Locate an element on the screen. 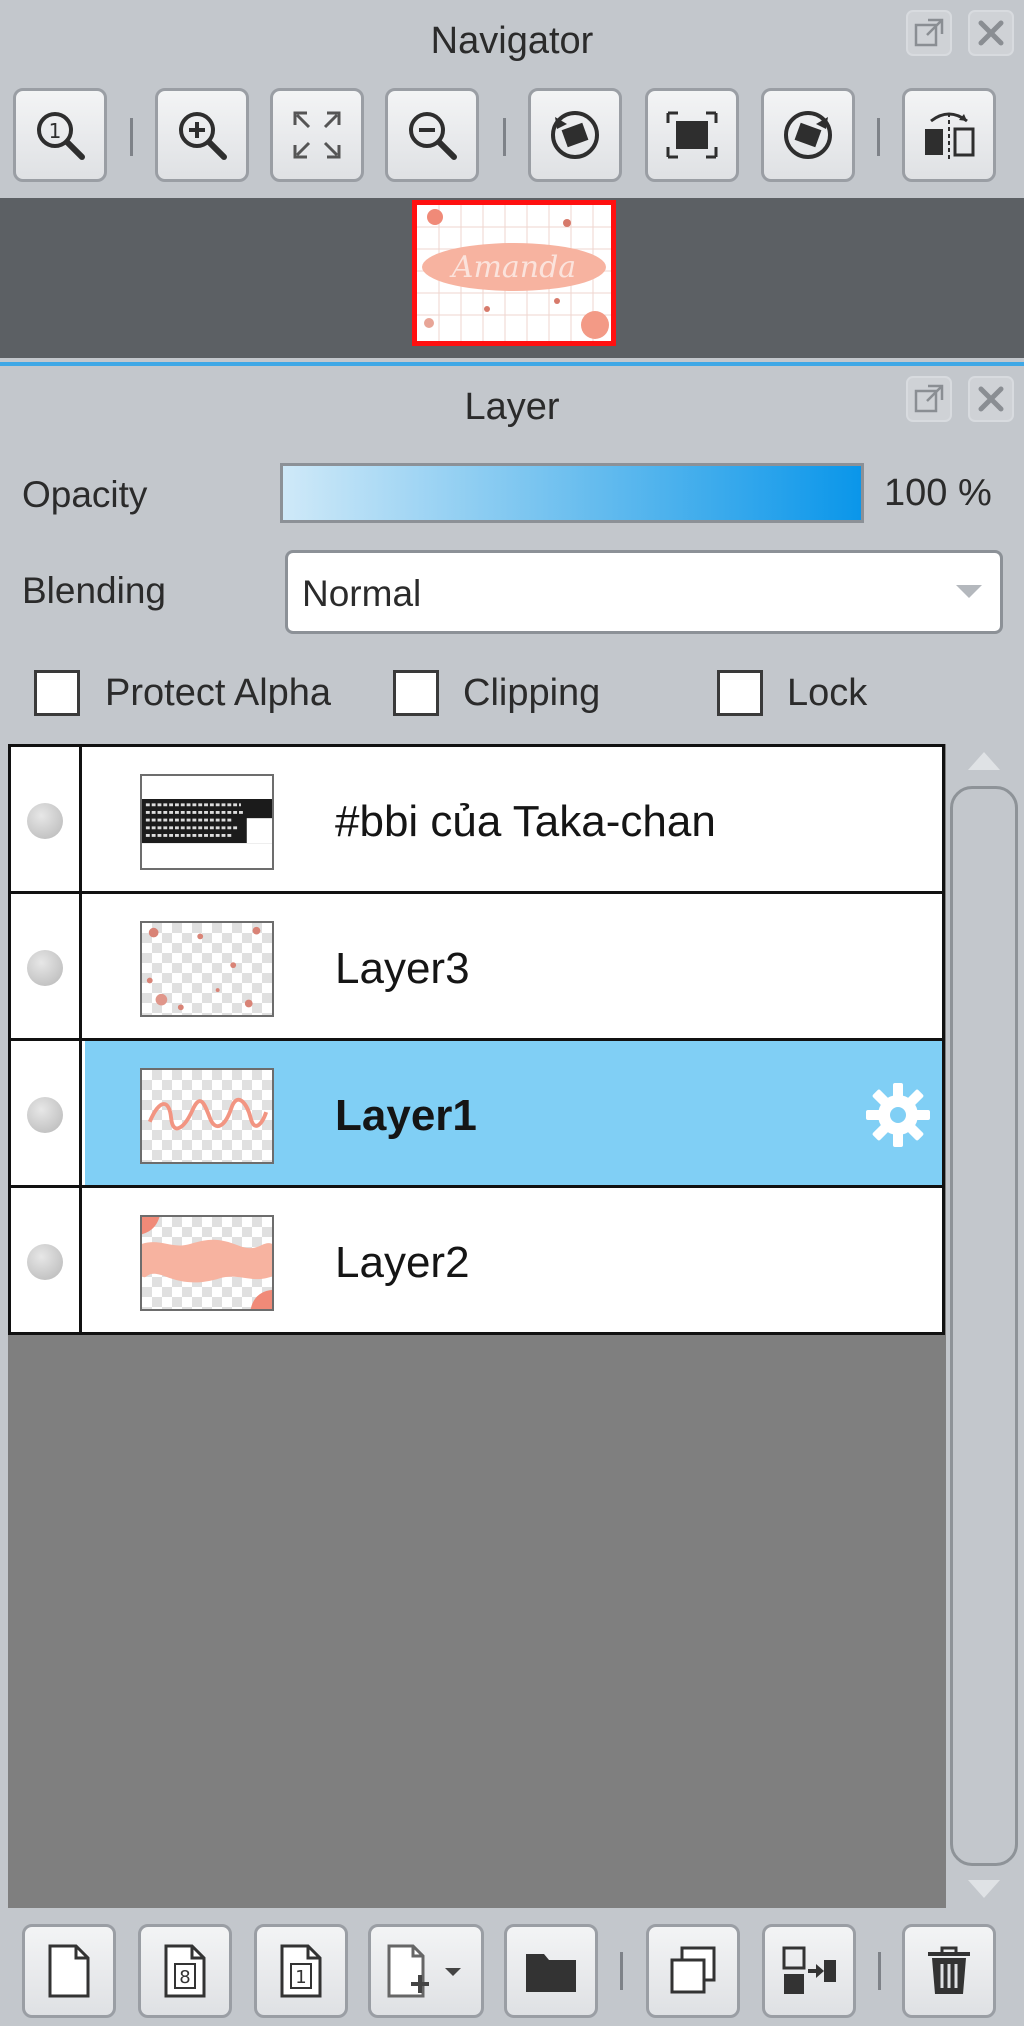 This screenshot has height=2026, width=1024. layer-name-cell: #bbi của Taka-chan is located at coordinates (513, 819).